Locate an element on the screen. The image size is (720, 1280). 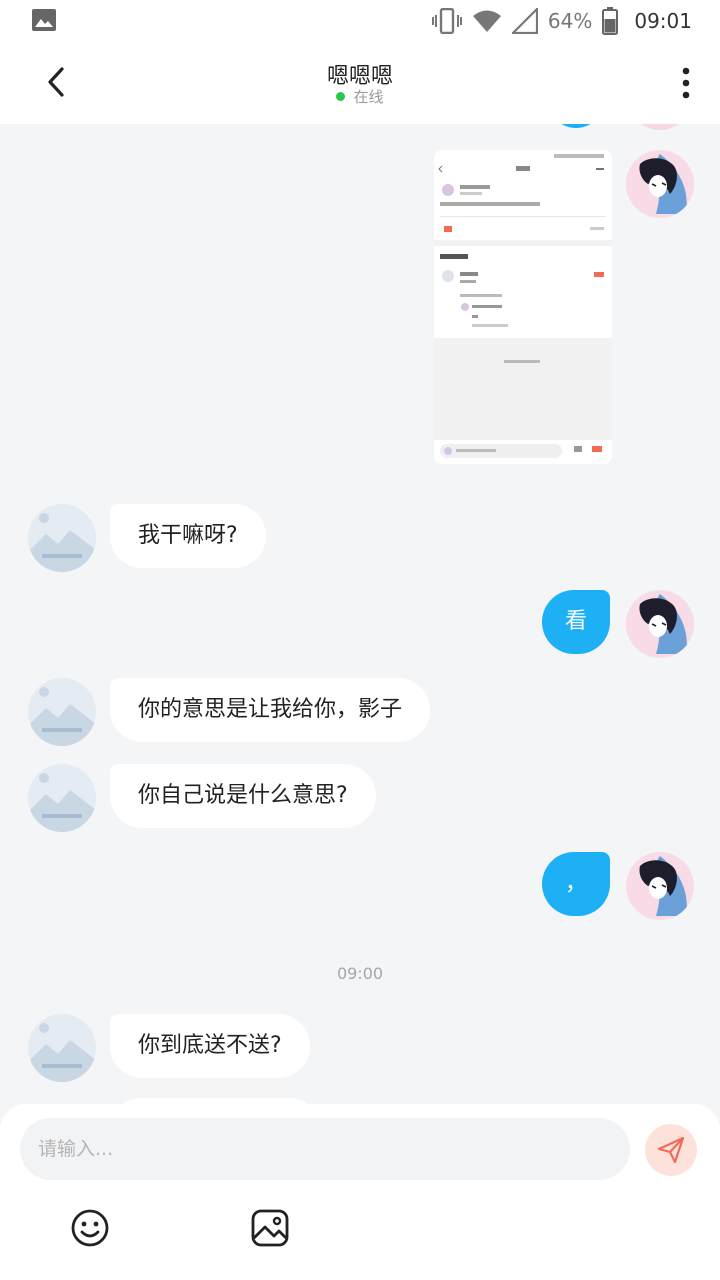
clock: 09:01 is located at coordinates (663, 21).